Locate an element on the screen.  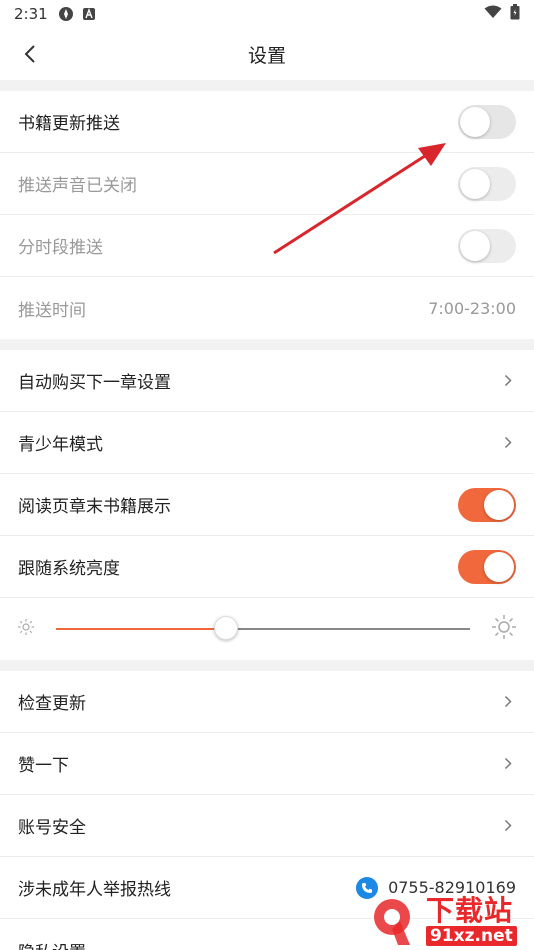
back-button is located at coordinates (30, 54).